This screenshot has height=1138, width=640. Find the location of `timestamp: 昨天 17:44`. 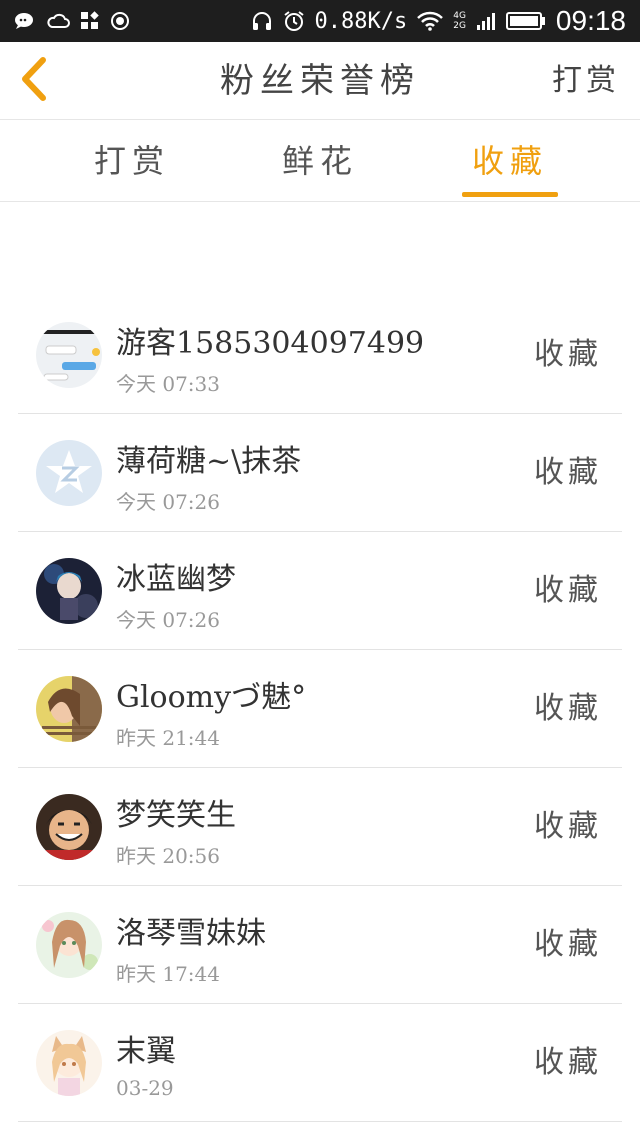

timestamp: 昨天 17:44 is located at coordinates (168, 974).